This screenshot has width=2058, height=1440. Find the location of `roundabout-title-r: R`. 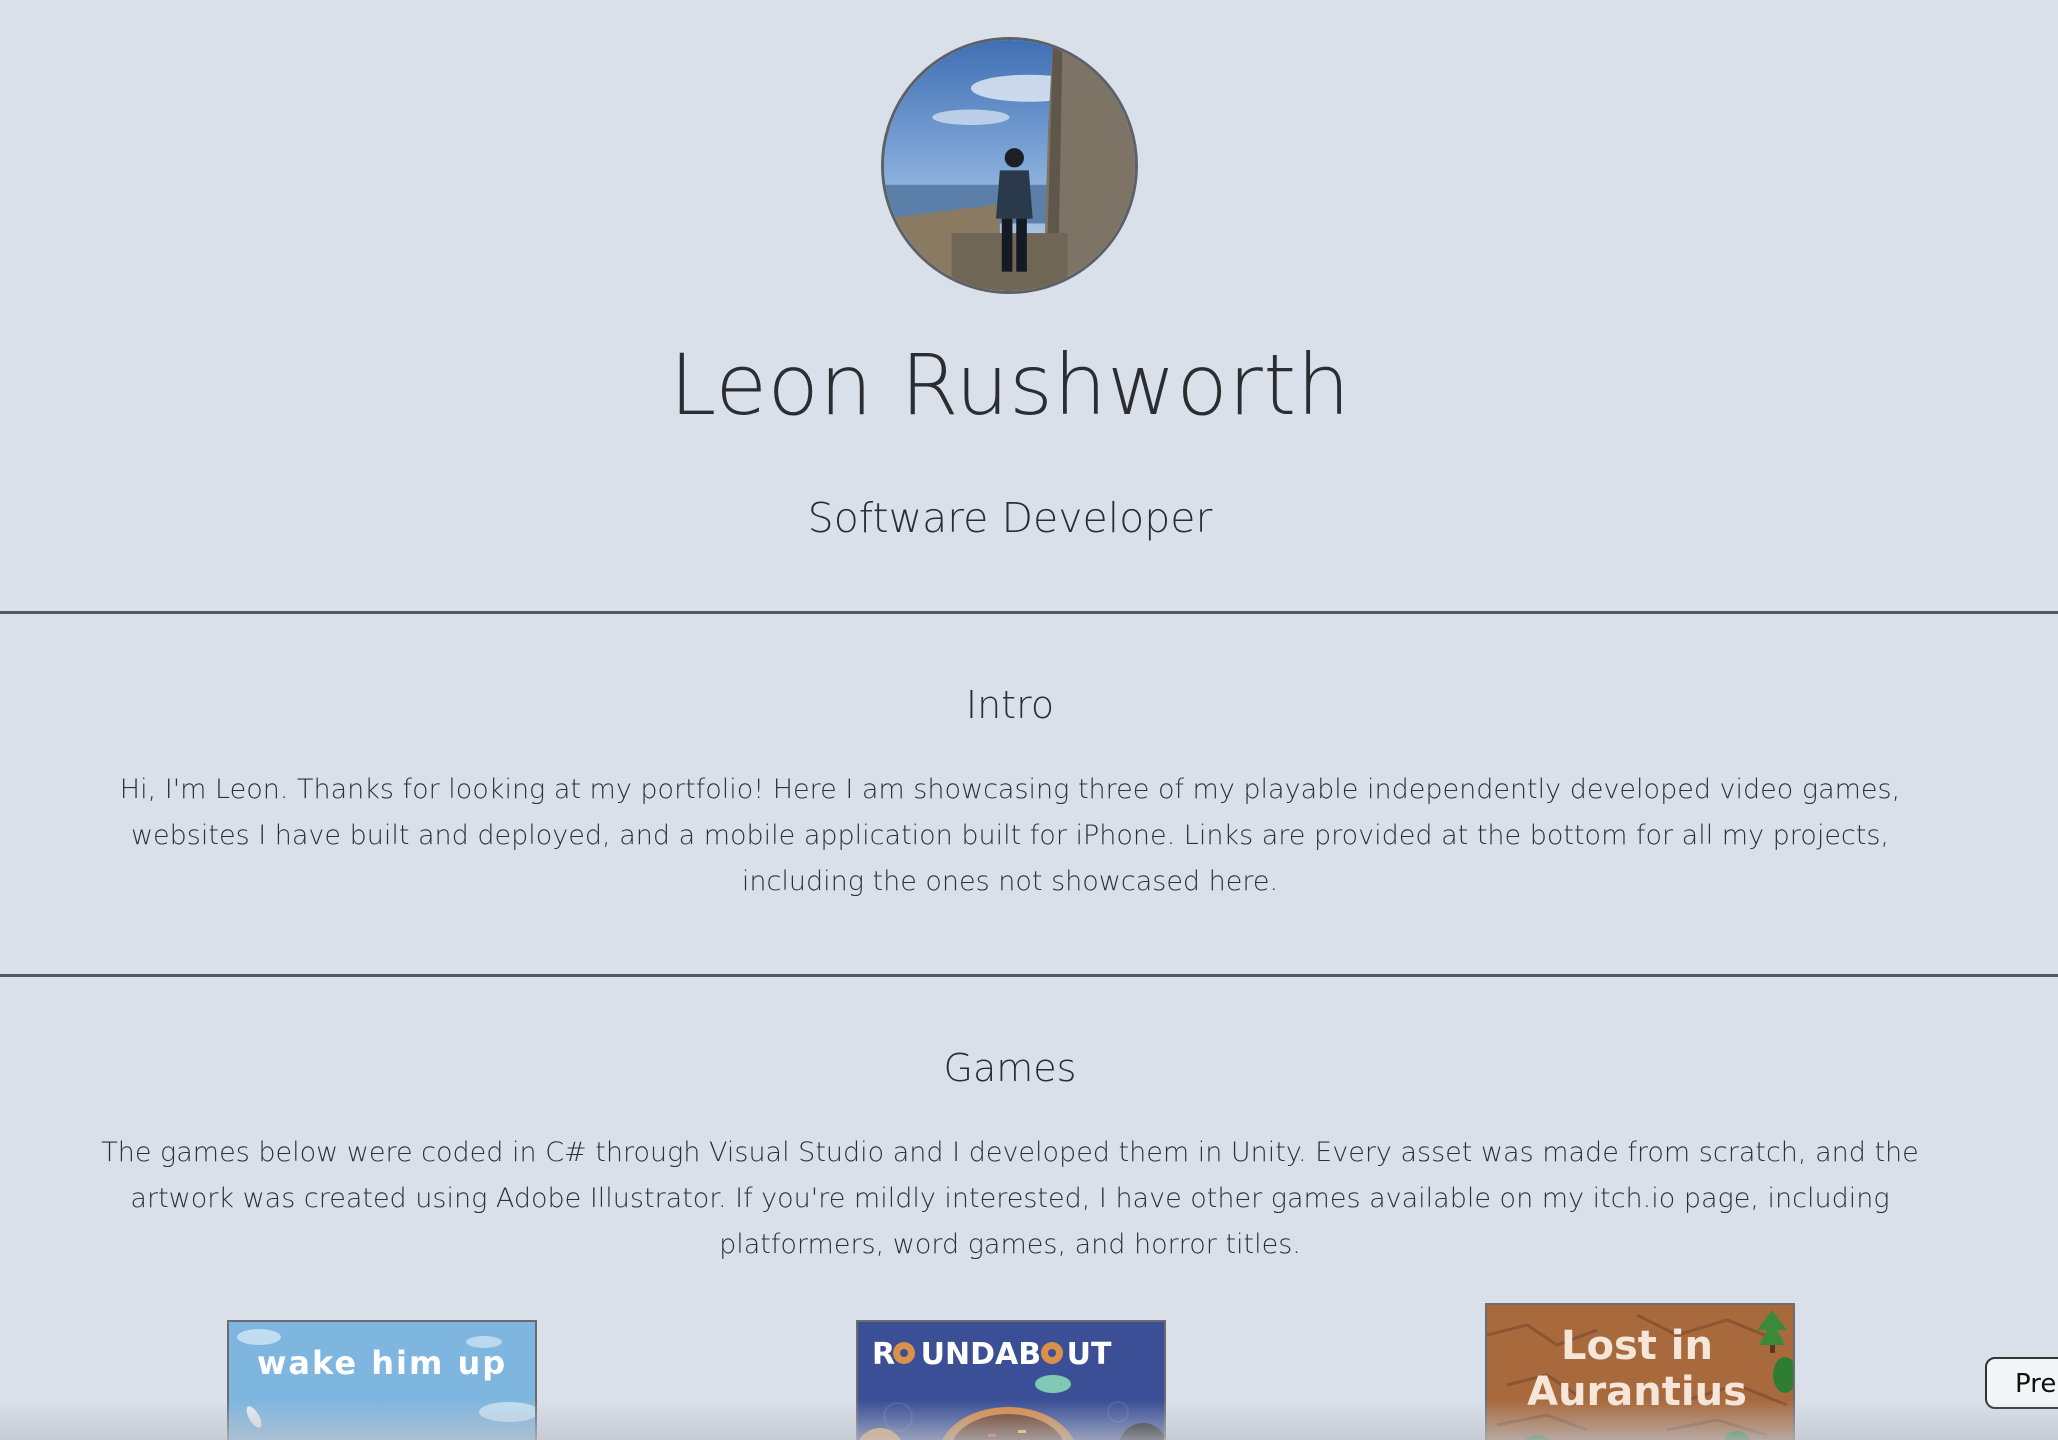

roundabout-title-r: R is located at coordinates (883, 1354).